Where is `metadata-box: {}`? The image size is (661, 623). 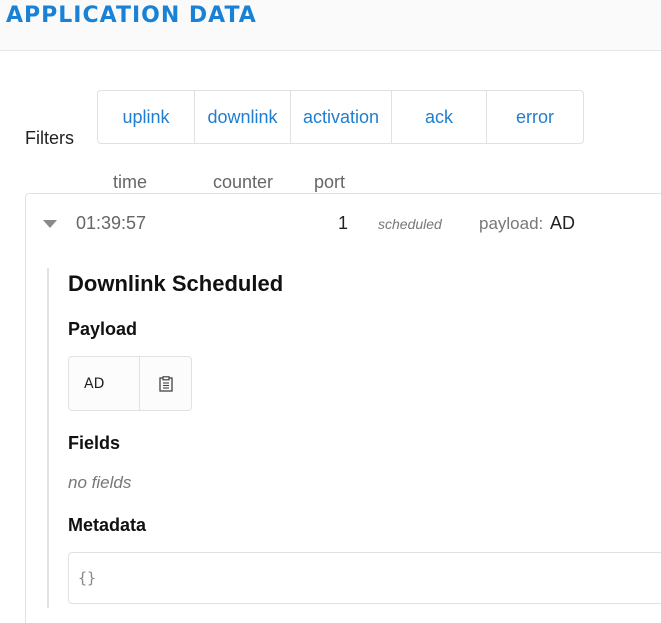 metadata-box: {} is located at coordinates (364, 578).